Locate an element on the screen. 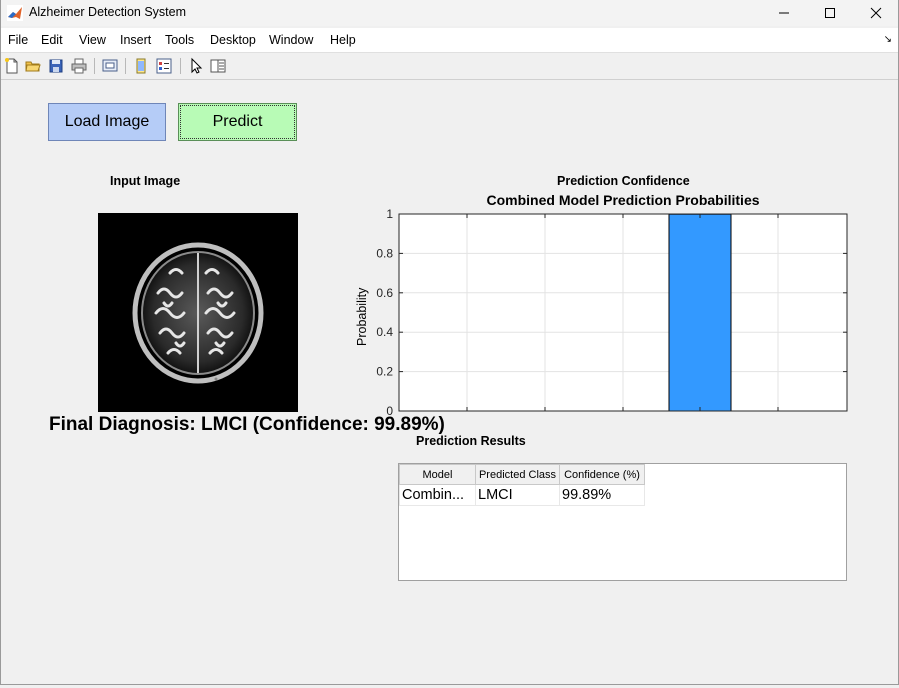 The width and height of the screenshot is (899, 688). chart-y-tick-label: 0.4 is located at coordinates (384, 332).